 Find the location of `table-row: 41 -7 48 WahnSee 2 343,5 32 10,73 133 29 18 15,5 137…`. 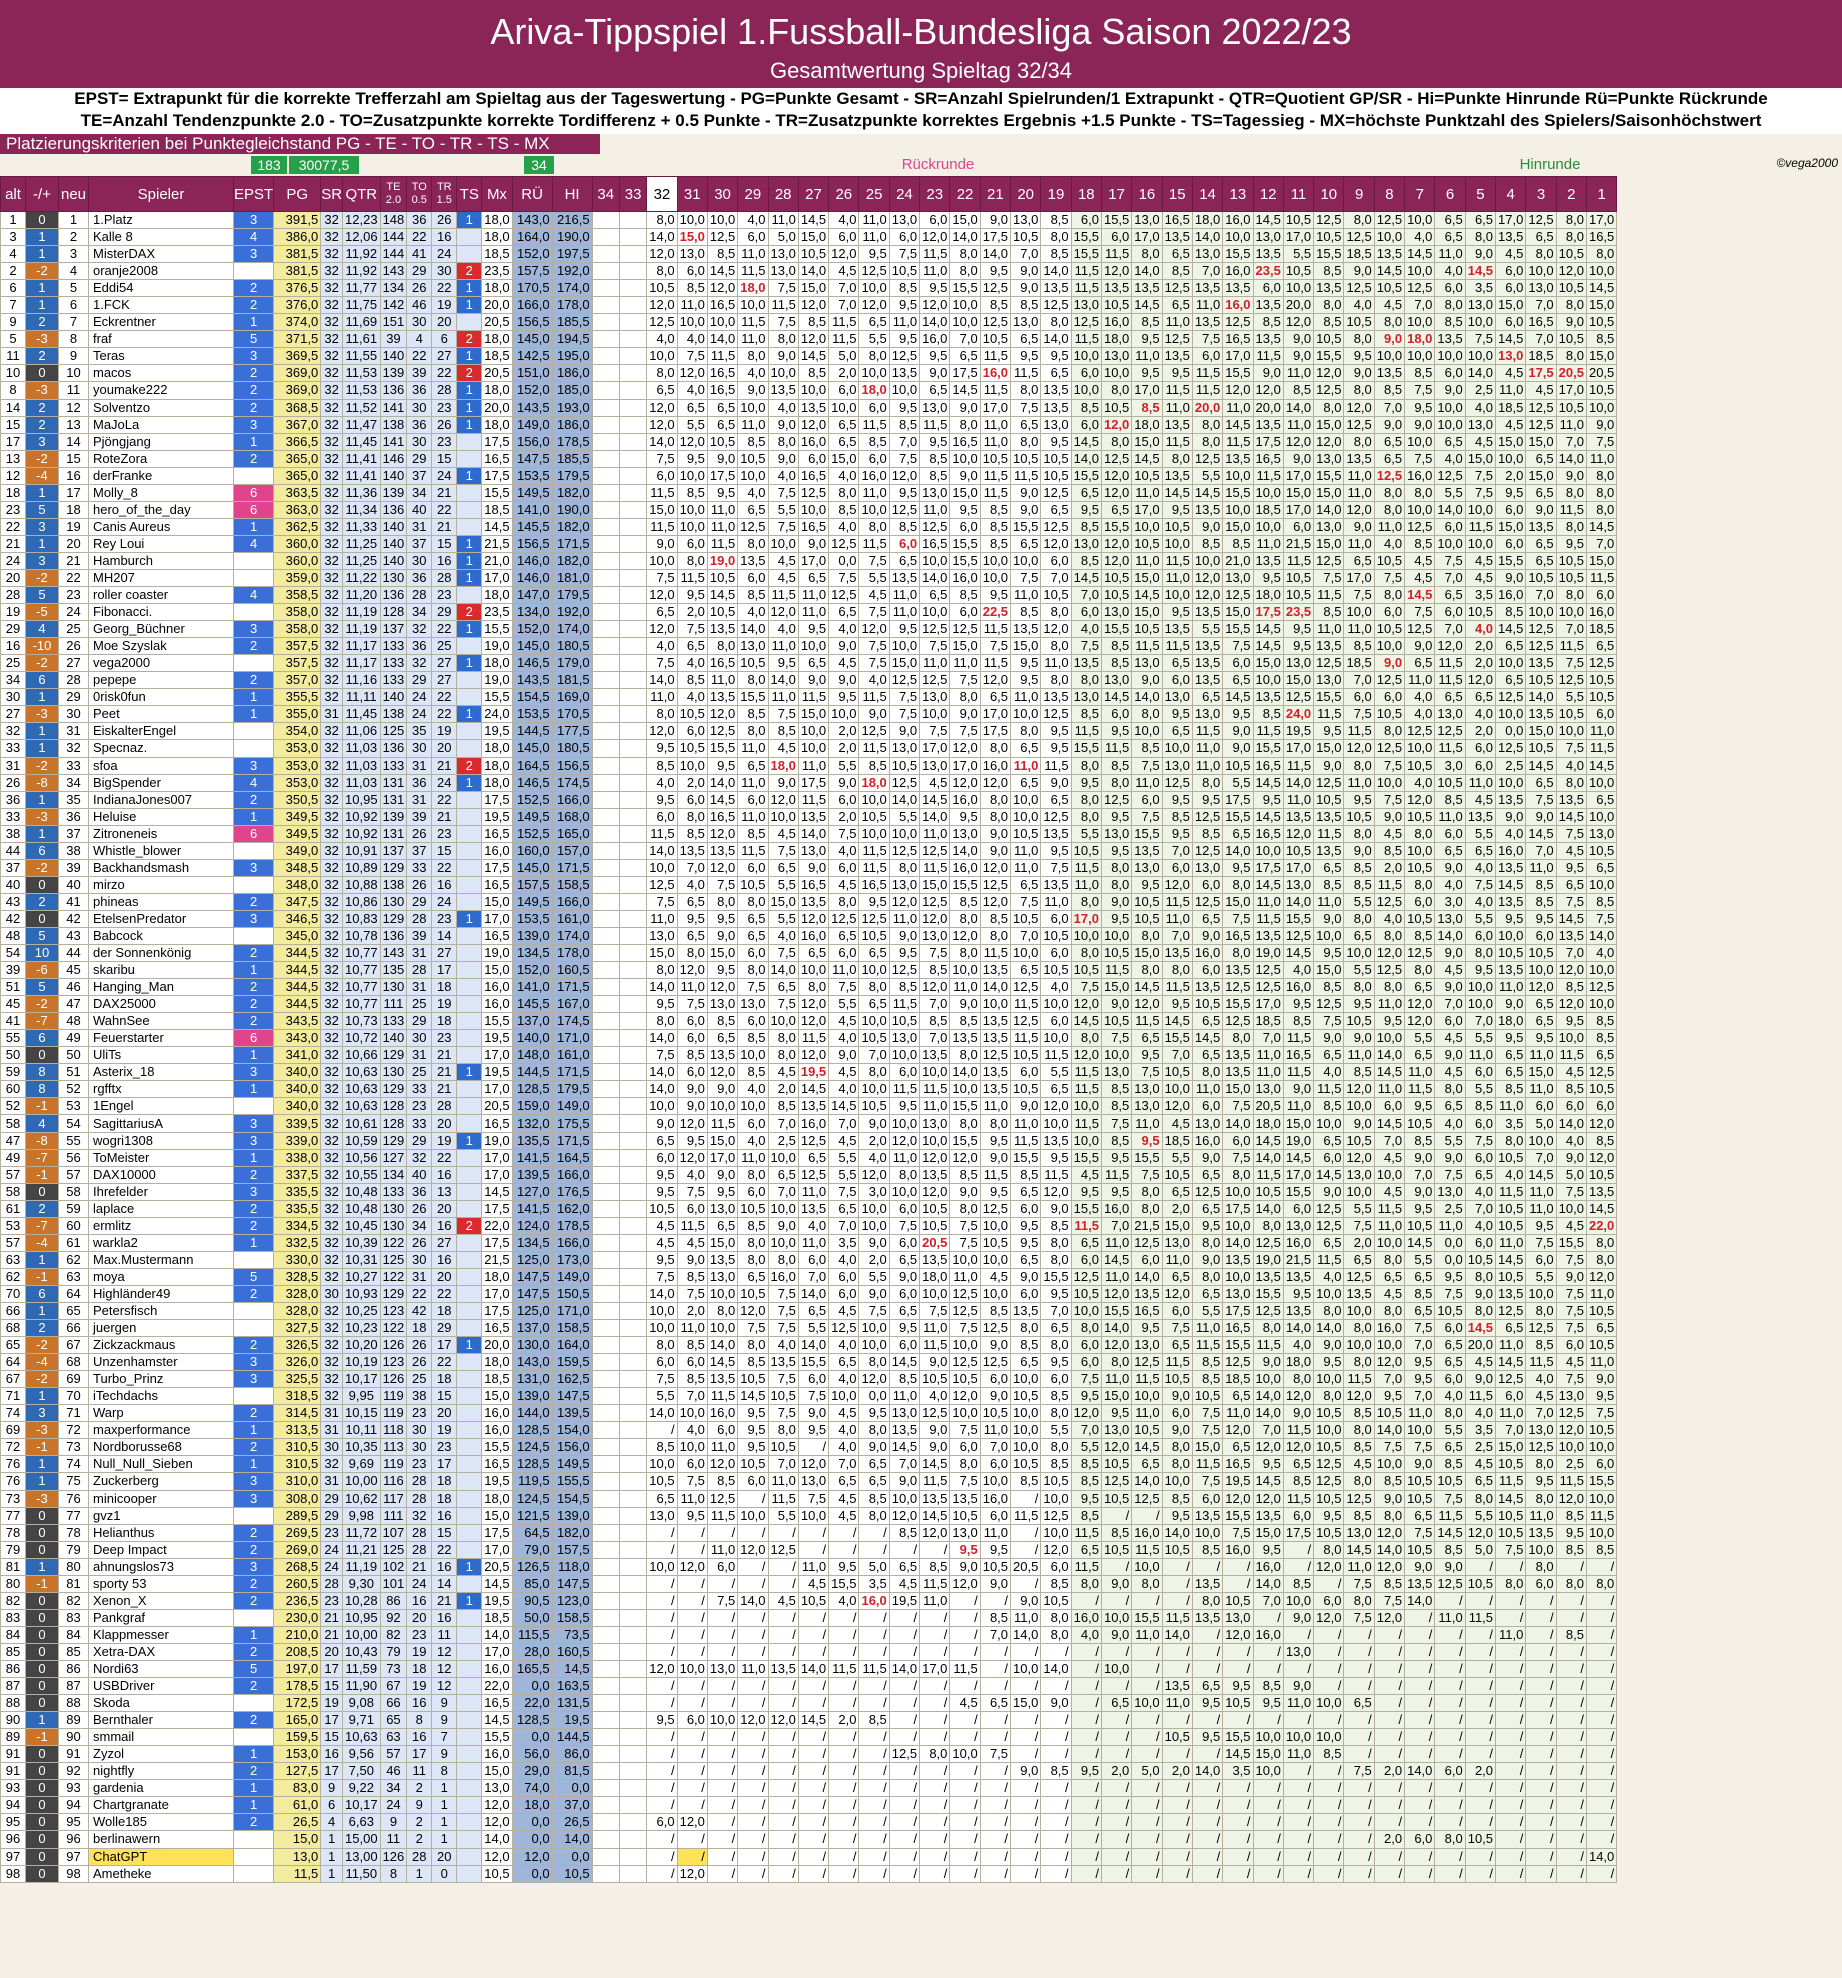

table-row: 41 -7 48 WahnSee 2 343,5 32 10,73 133 29 18 15,5 137… is located at coordinates (809, 1021).